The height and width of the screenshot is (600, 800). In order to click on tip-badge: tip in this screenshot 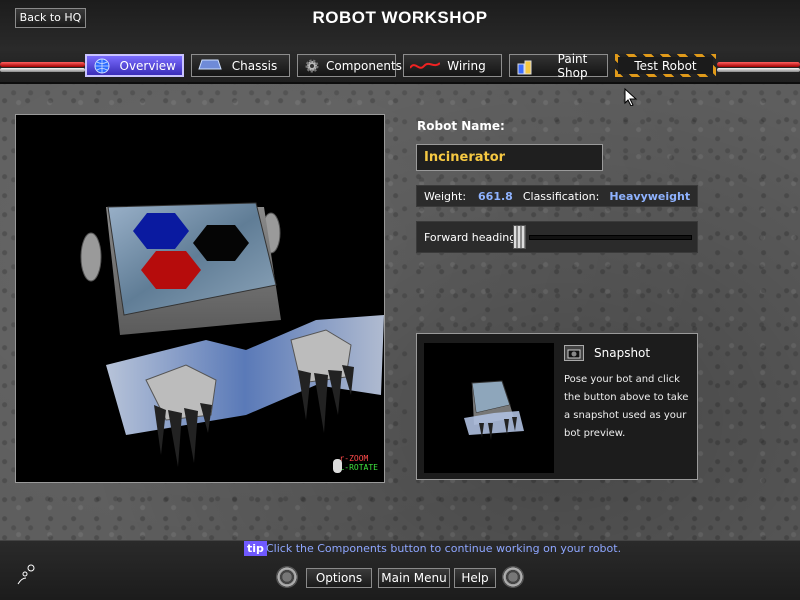, I will do `click(255, 548)`.